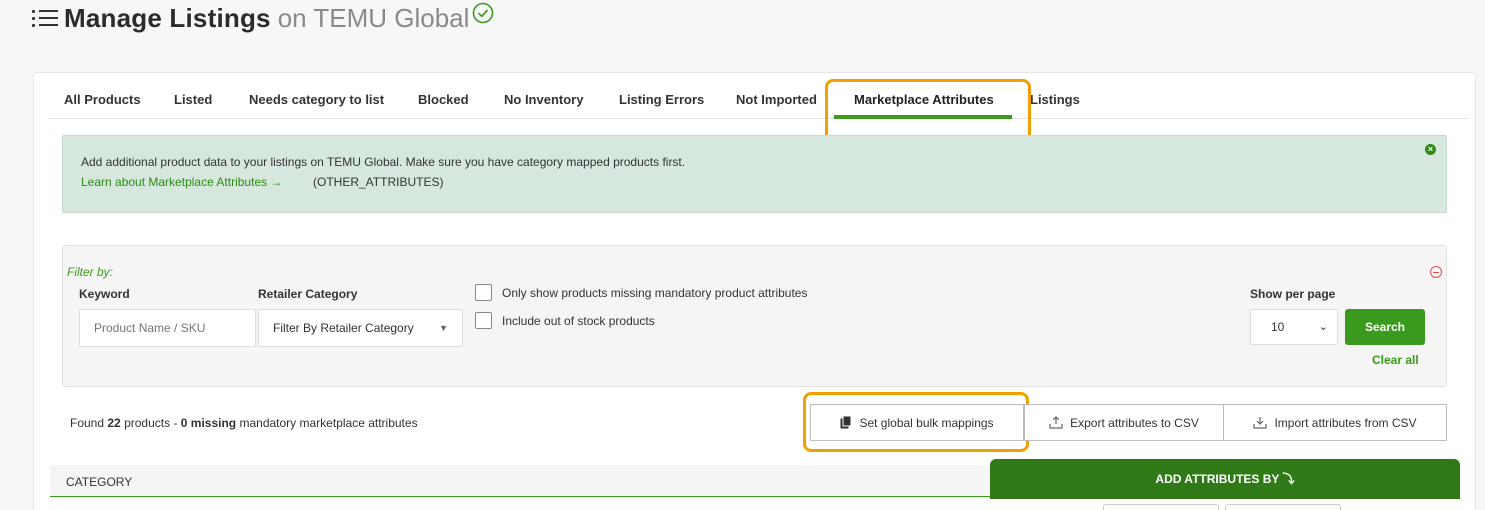 The image size is (1485, 510). I want to click on missing-count: 0 missing, so click(208, 423).